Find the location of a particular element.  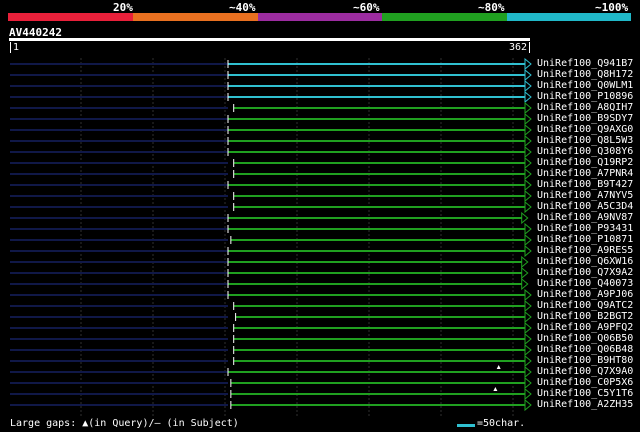

hit-label: UniRef100_Q8L5W3 is located at coordinates (585, 140).